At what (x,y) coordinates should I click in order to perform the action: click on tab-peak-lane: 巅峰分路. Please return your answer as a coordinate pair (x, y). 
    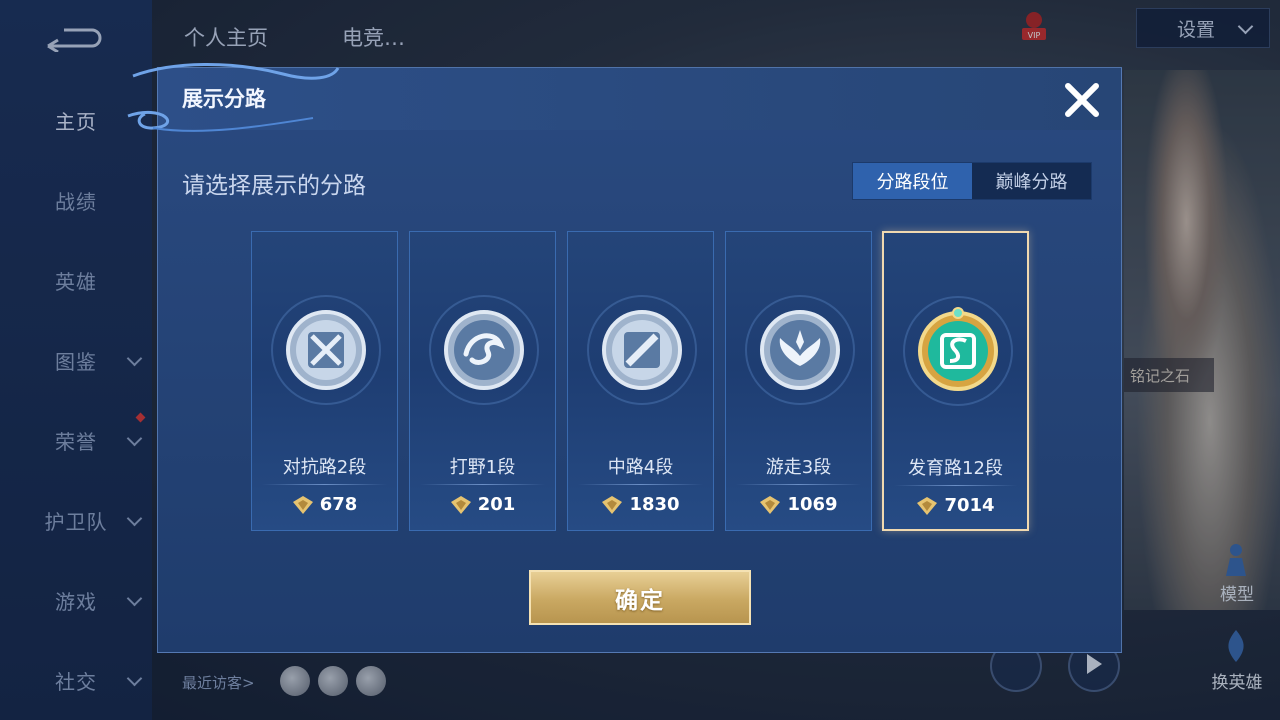
    Looking at the image, I should click on (1031, 181).